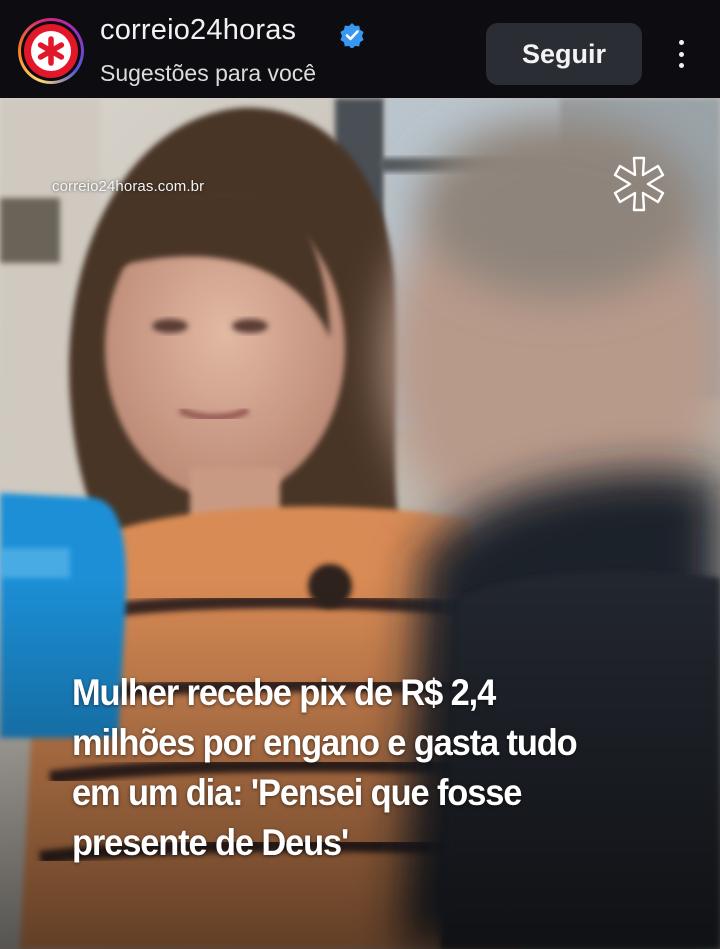  What do you see at coordinates (352, 35) in the screenshot?
I see `verified-badge-icon` at bounding box center [352, 35].